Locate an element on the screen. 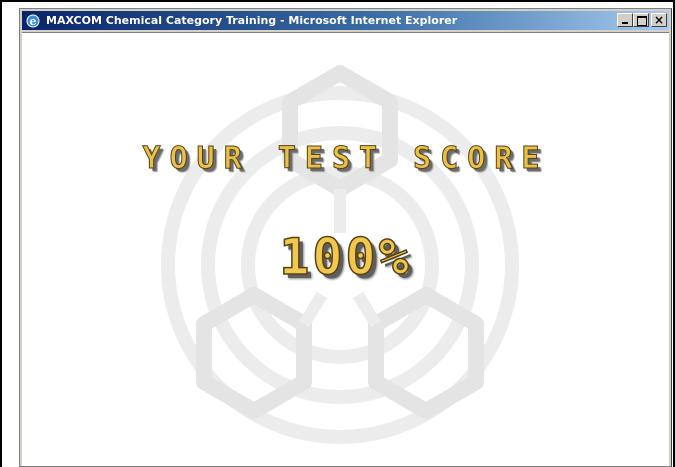 The height and width of the screenshot is (467, 675). minimize-button is located at coordinates (625, 20).